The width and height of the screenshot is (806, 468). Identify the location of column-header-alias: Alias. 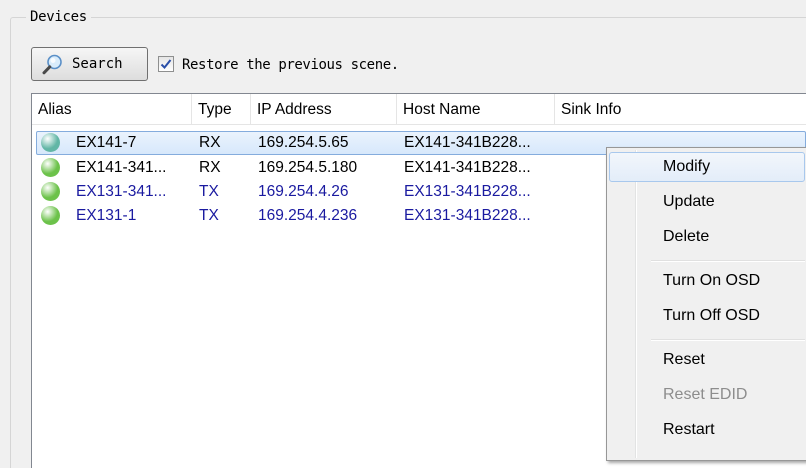
(112, 109).